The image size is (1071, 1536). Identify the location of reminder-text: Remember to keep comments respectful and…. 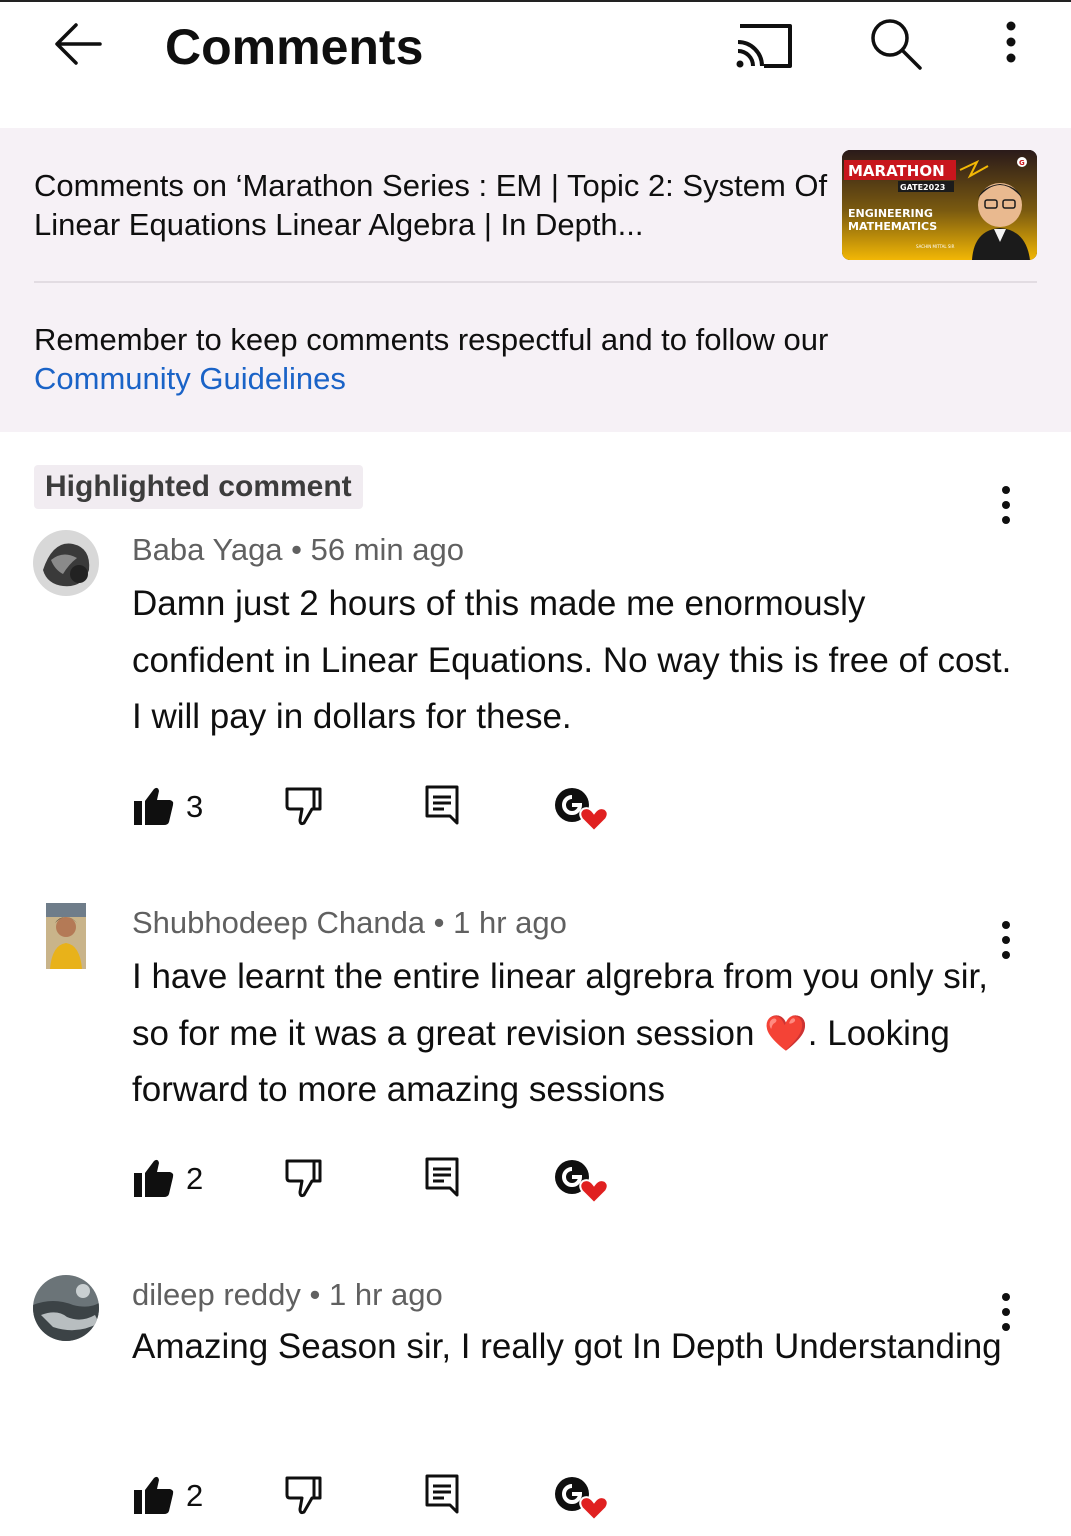
(431, 339).